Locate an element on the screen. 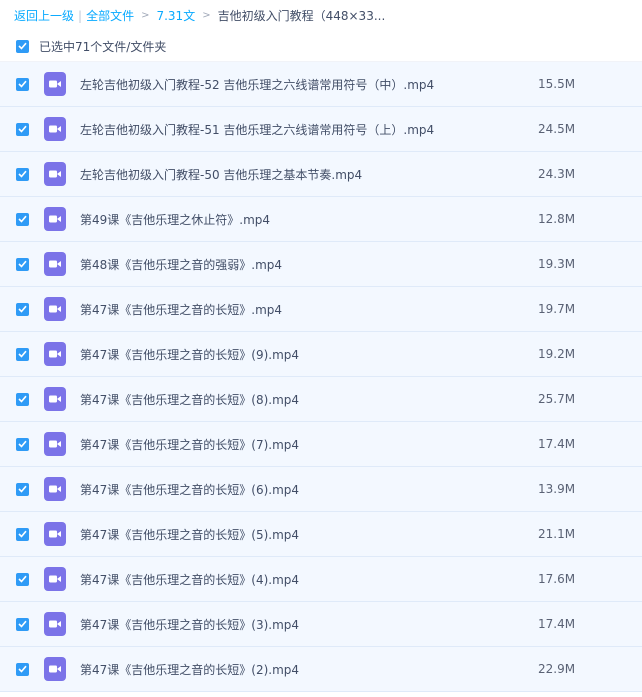 This screenshot has width=642, height=697. file-name: 第47课《吉他乐理之音的长短》(8).mp4 is located at coordinates (290, 399).